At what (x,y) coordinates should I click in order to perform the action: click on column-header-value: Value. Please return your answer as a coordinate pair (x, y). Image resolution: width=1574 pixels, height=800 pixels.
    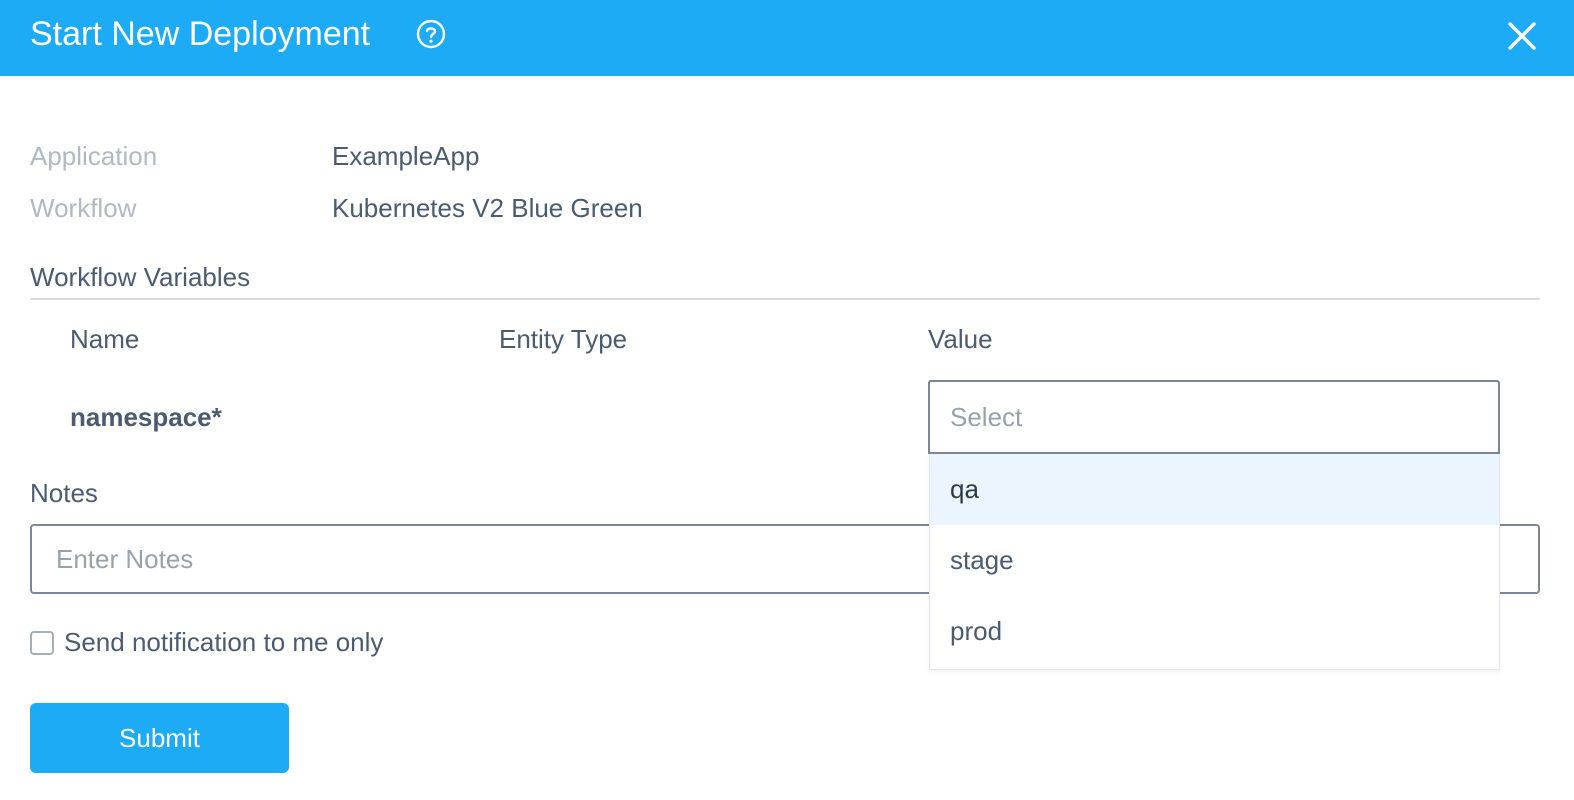
    Looking at the image, I should click on (960, 339).